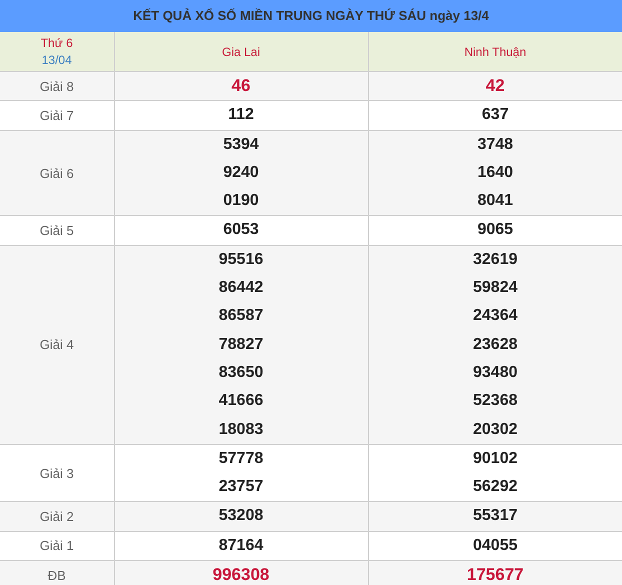 This screenshot has width=622, height=585. What do you see at coordinates (57, 231) in the screenshot?
I see `prize-label: Giải 5` at bounding box center [57, 231].